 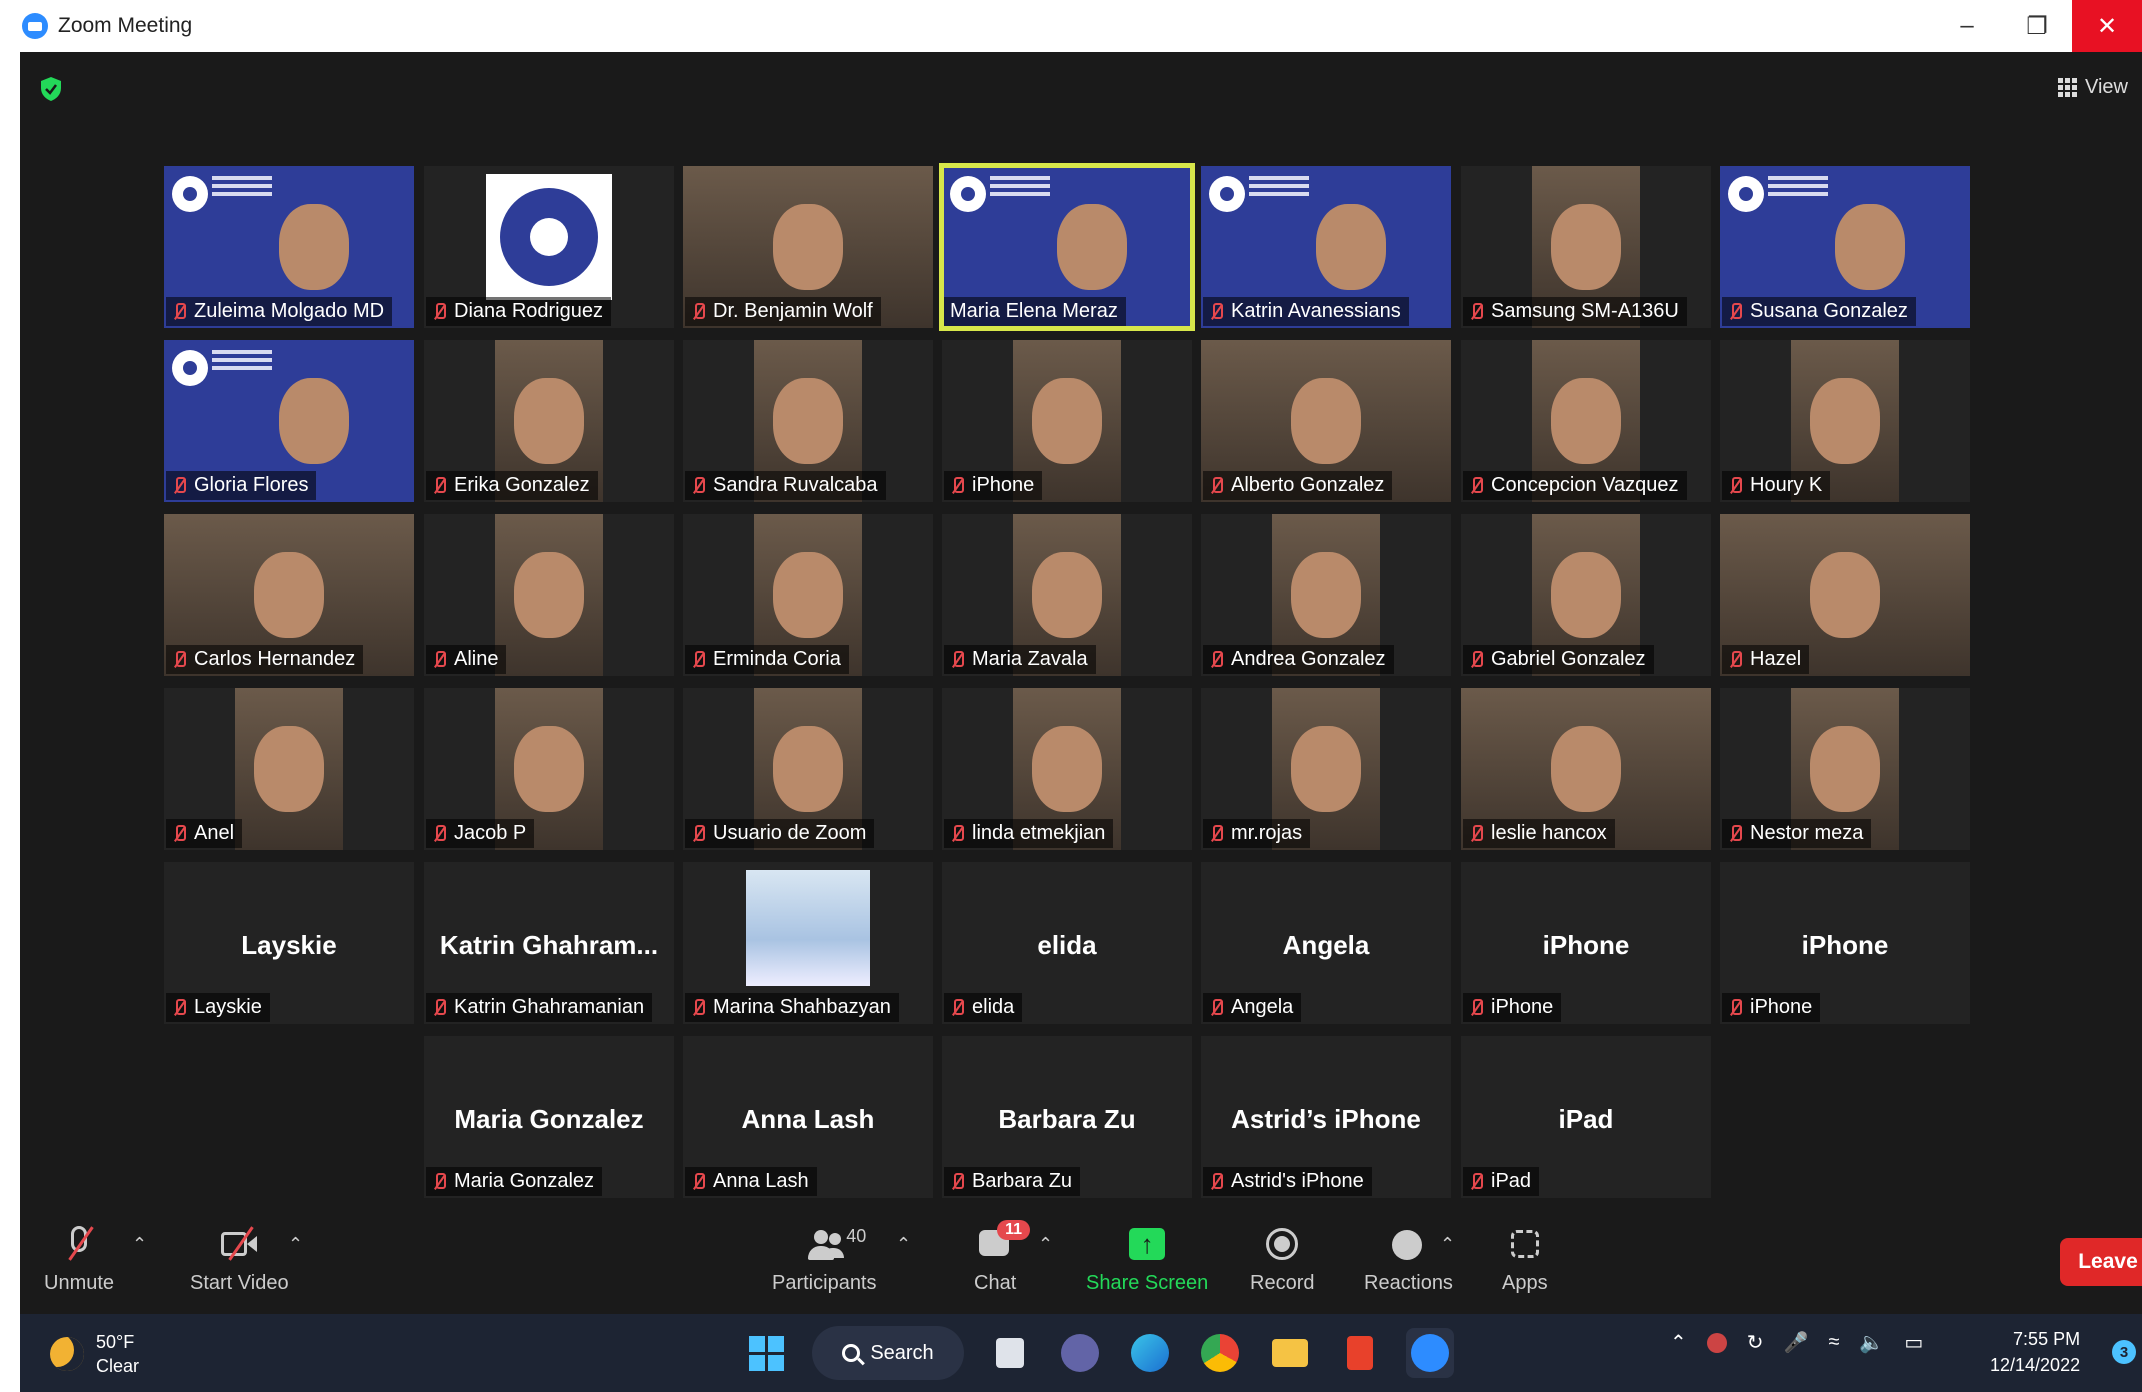 What do you see at coordinates (2101, 1262) in the screenshot?
I see `leave-button: Leave` at bounding box center [2101, 1262].